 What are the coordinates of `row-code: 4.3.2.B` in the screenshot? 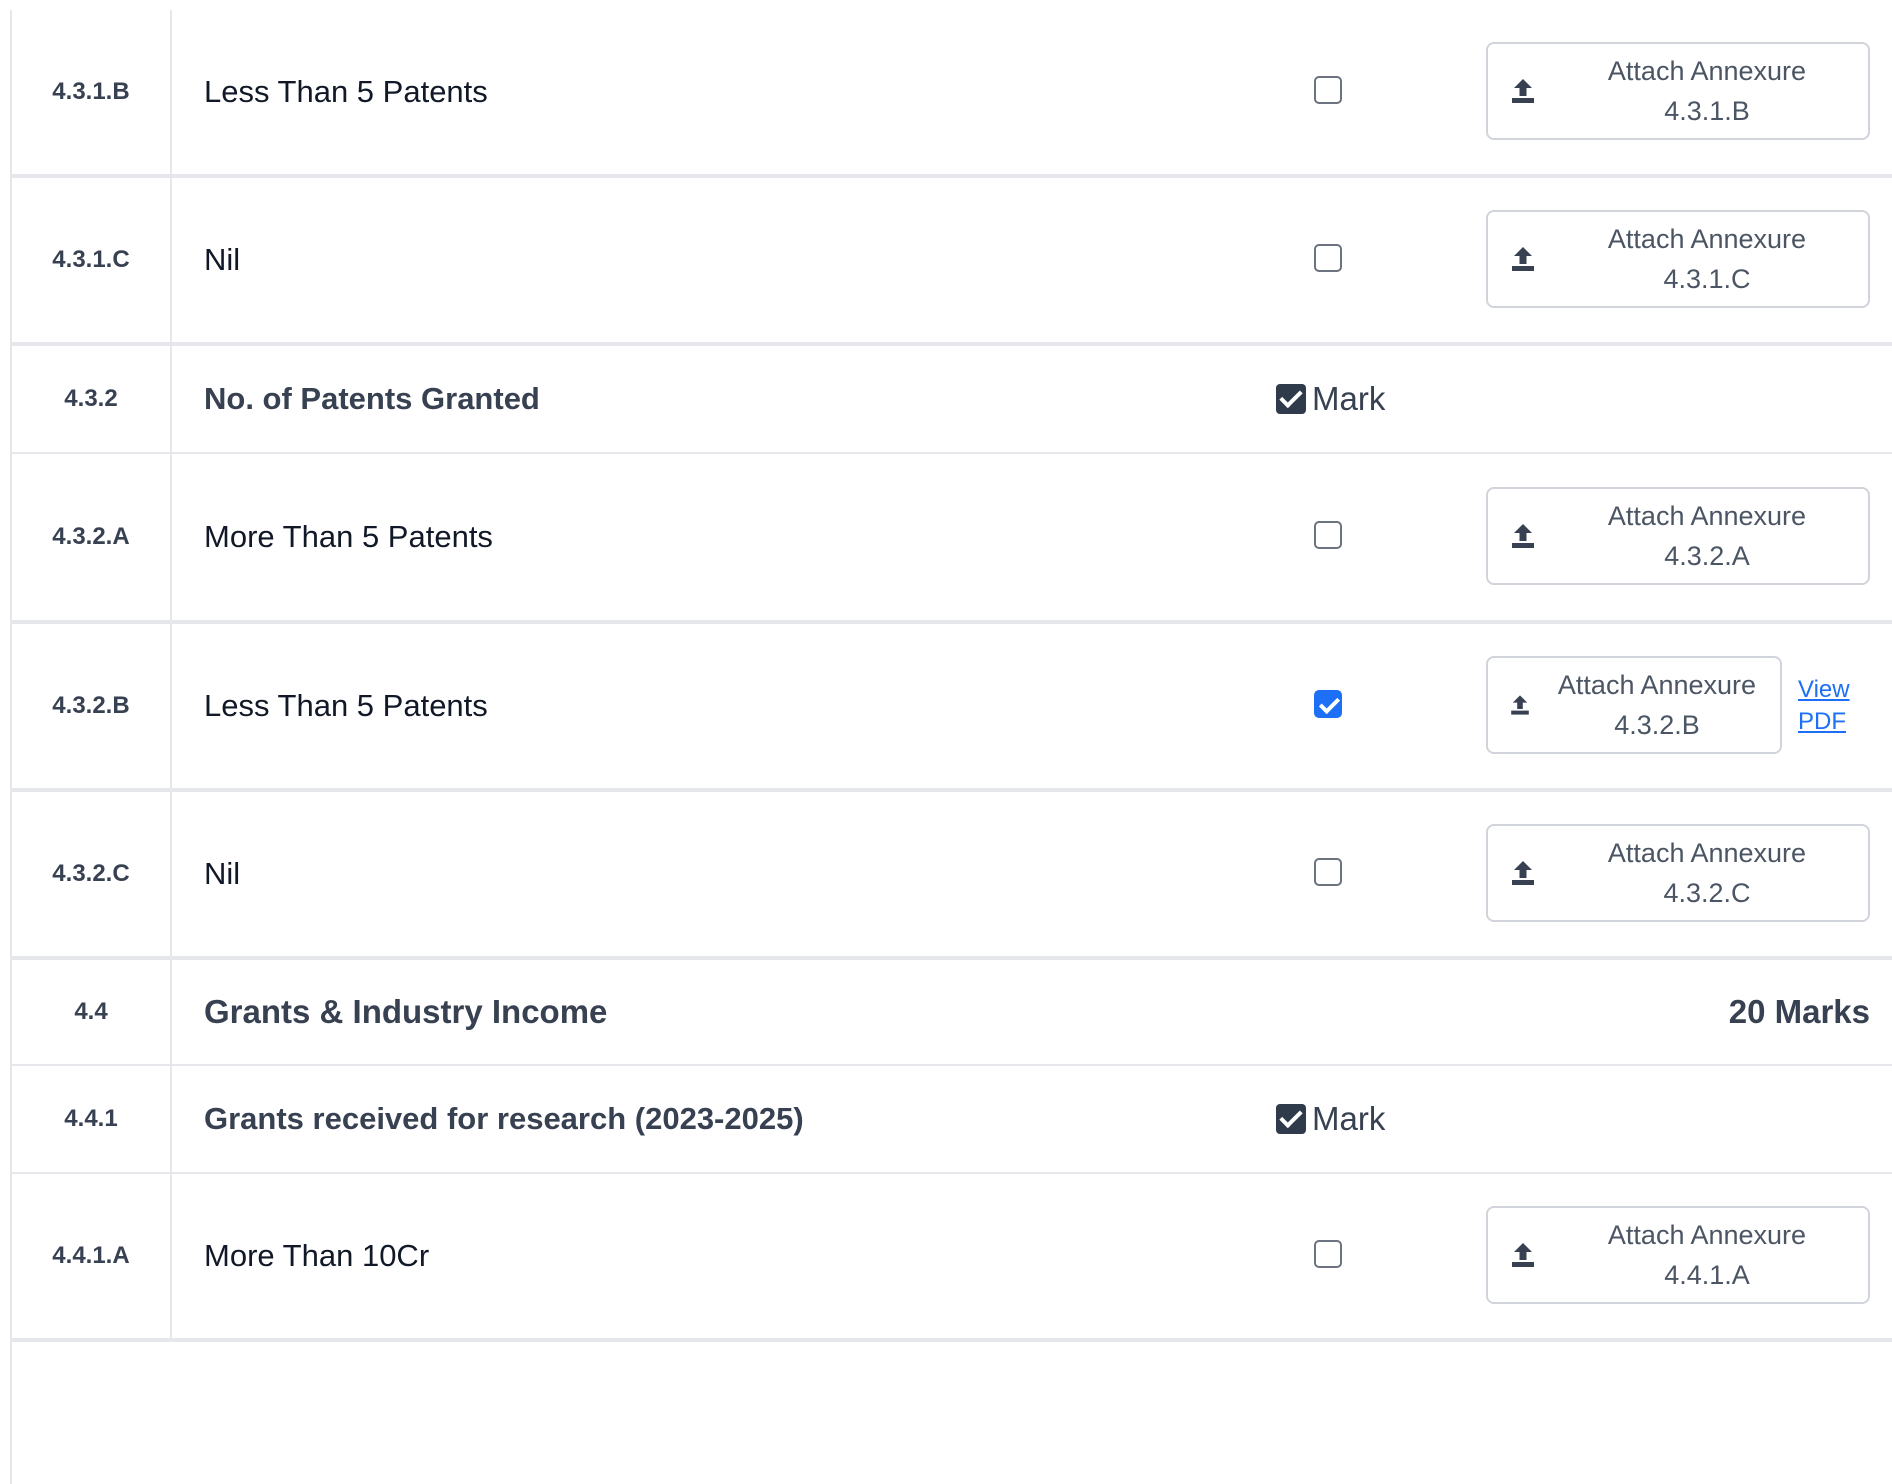 It's located at (92, 706).